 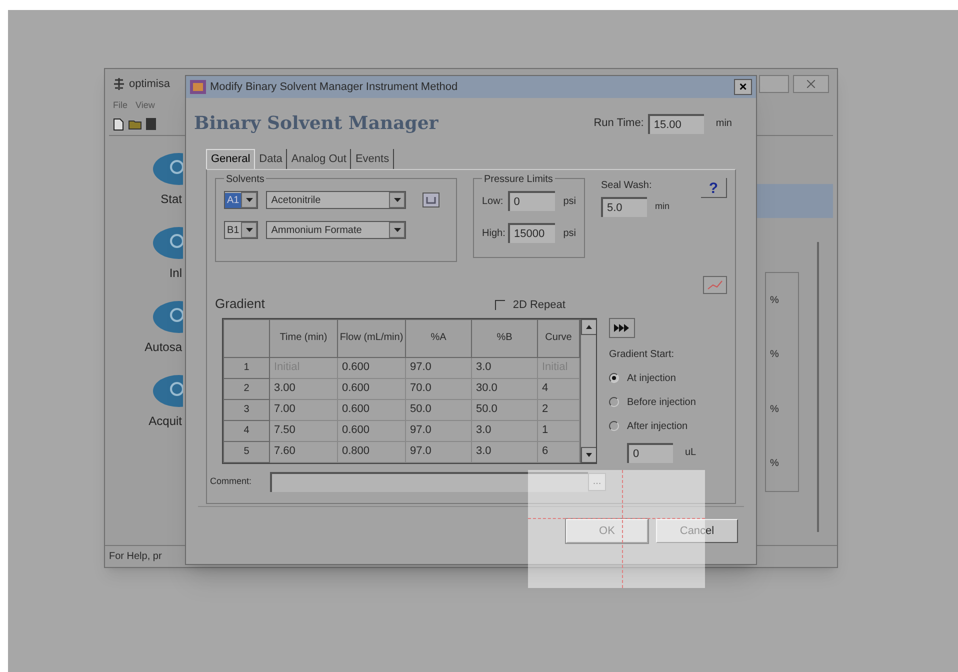 What do you see at coordinates (588, 454) in the screenshot?
I see `scroll-down-icon` at bounding box center [588, 454].